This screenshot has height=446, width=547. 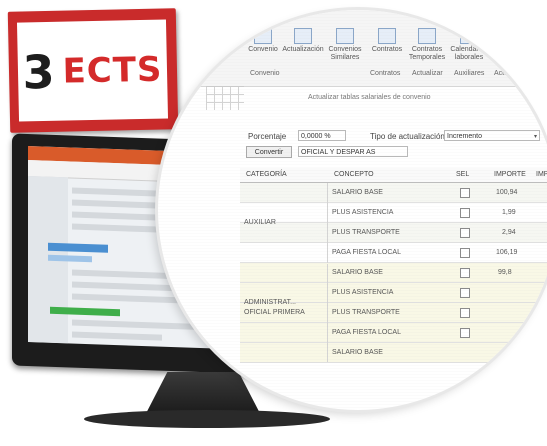 I want to click on tipo-select-value: Incremento, so click(x=465, y=136).